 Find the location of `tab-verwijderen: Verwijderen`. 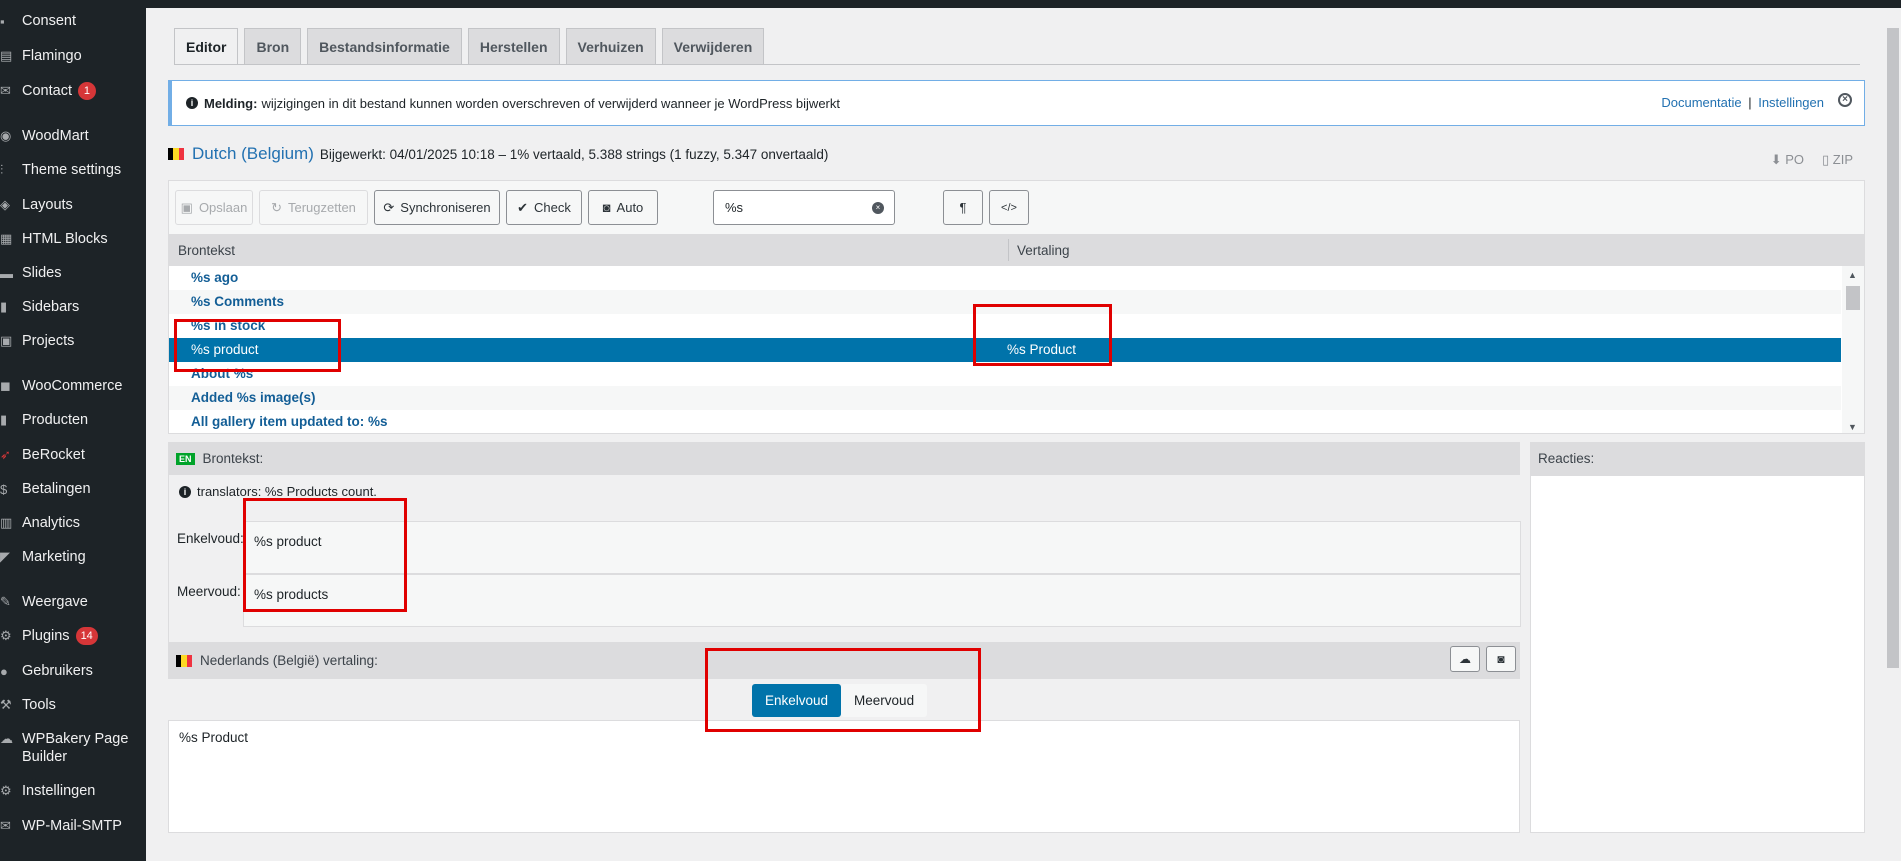

tab-verwijderen: Verwijderen is located at coordinates (713, 46).